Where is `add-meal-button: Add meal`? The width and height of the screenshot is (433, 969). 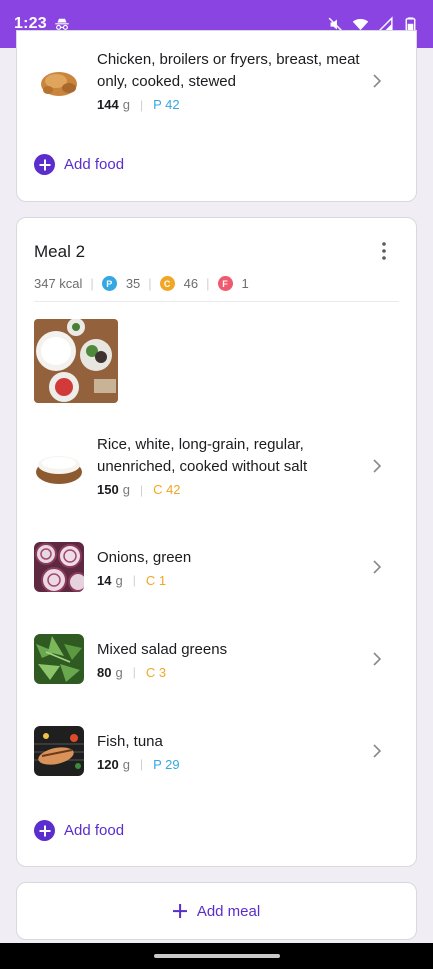 add-meal-button: Add meal is located at coordinates (216, 911).